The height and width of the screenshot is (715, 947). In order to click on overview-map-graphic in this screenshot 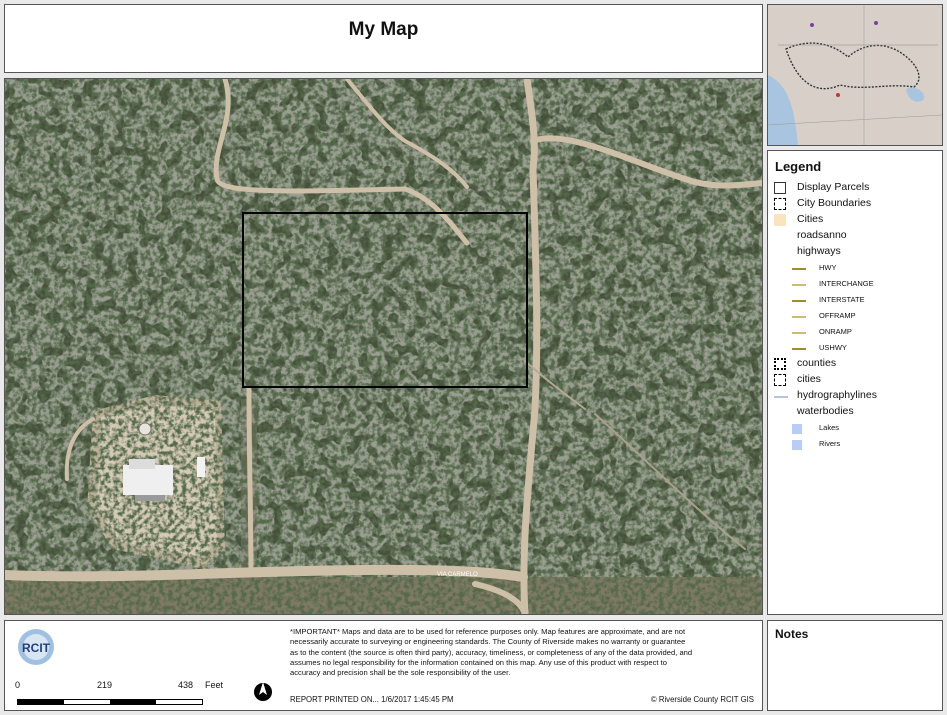, I will do `click(855, 75)`.